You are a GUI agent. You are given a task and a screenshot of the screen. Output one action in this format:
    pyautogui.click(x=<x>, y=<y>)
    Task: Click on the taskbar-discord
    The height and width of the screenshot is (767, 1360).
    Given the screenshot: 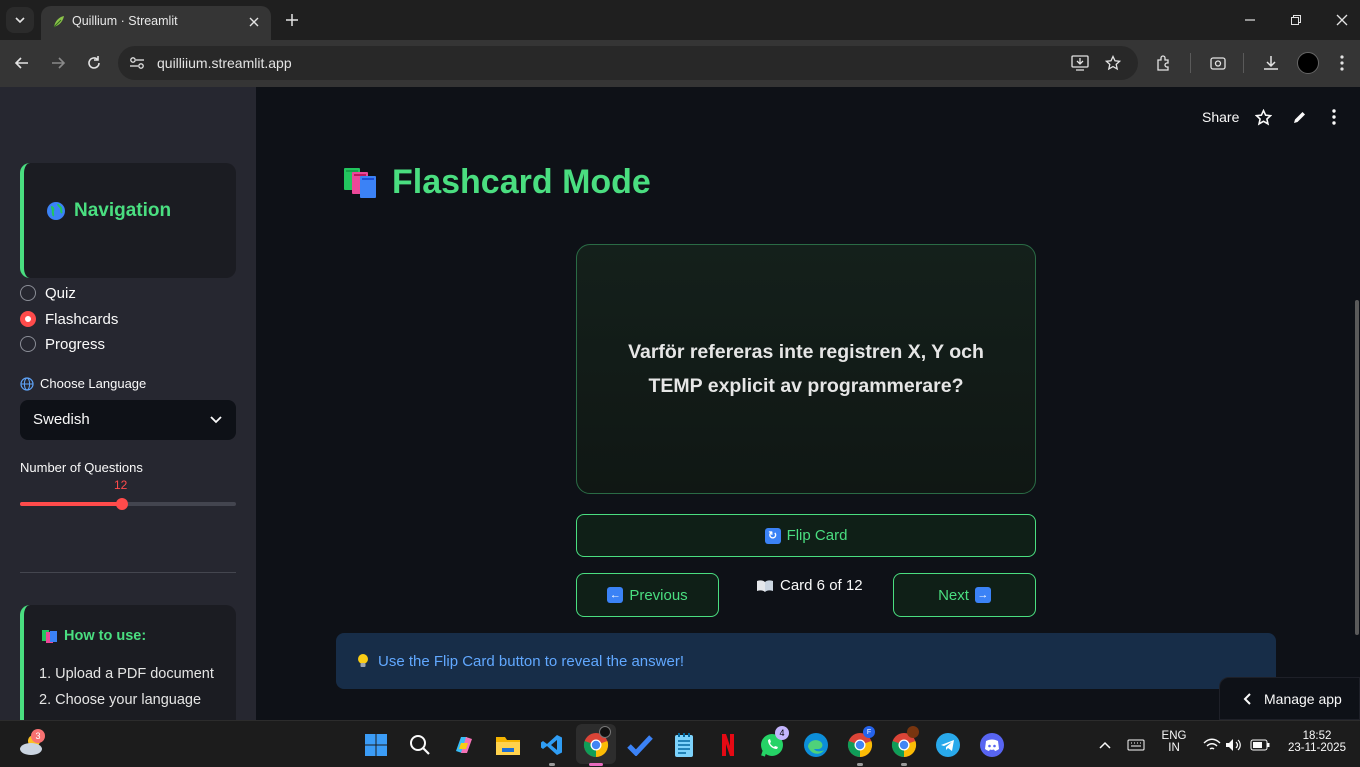 What is the action you would take?
    pyautogui.click(x=992, y=745)
    